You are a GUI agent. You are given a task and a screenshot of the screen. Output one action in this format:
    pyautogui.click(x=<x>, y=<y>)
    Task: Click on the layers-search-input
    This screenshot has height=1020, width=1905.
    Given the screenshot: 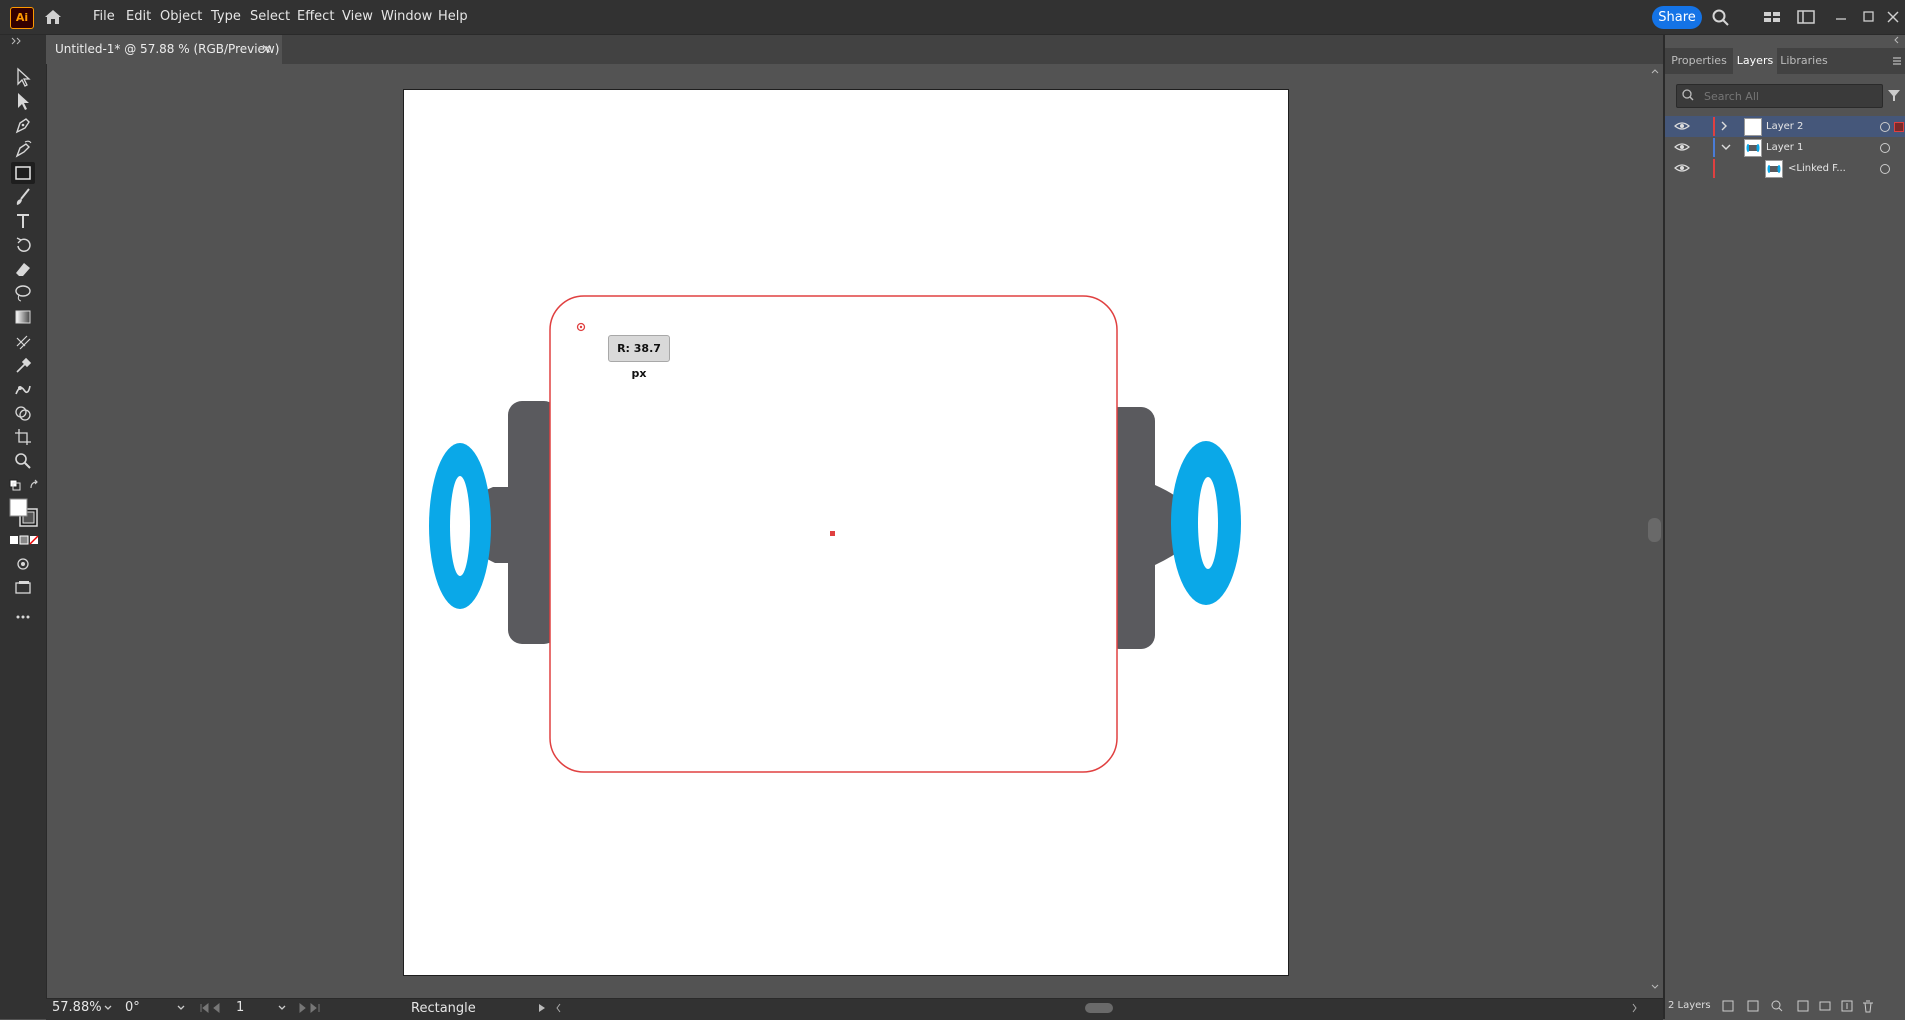 What is the action you would take?
    pyautogui.click(x=1789, y=96)
    